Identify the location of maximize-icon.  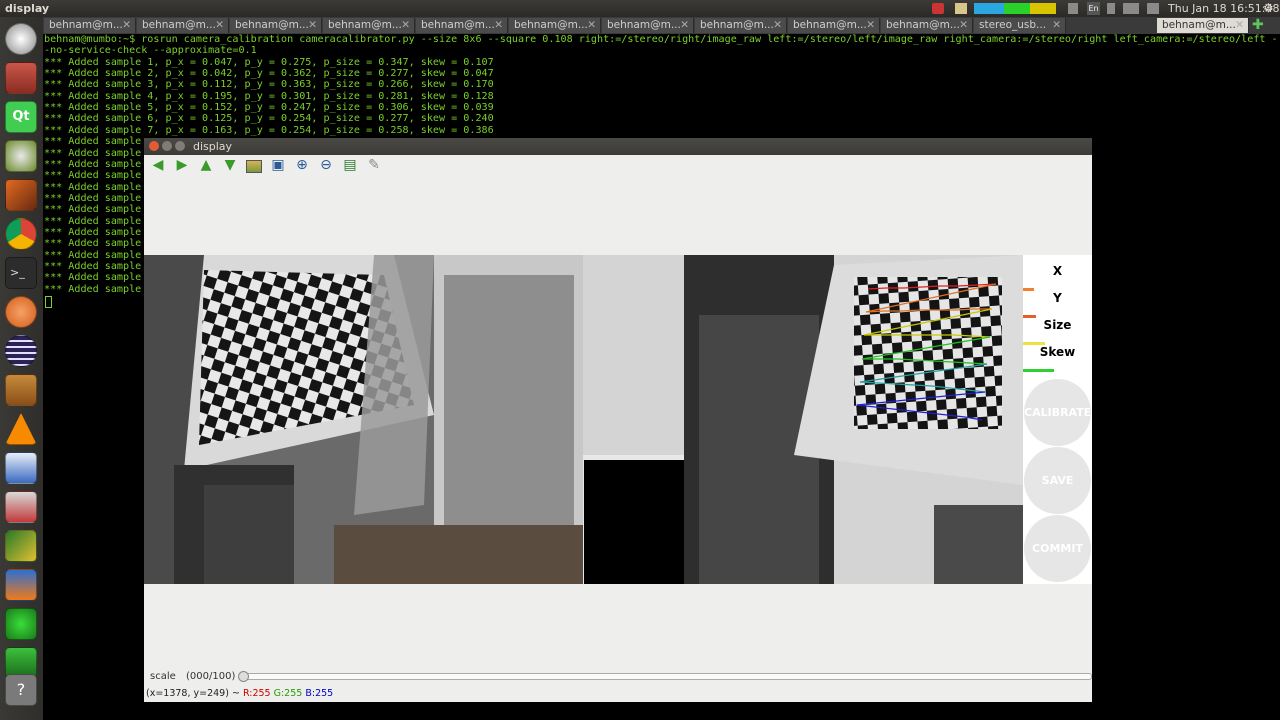
(180, 146).